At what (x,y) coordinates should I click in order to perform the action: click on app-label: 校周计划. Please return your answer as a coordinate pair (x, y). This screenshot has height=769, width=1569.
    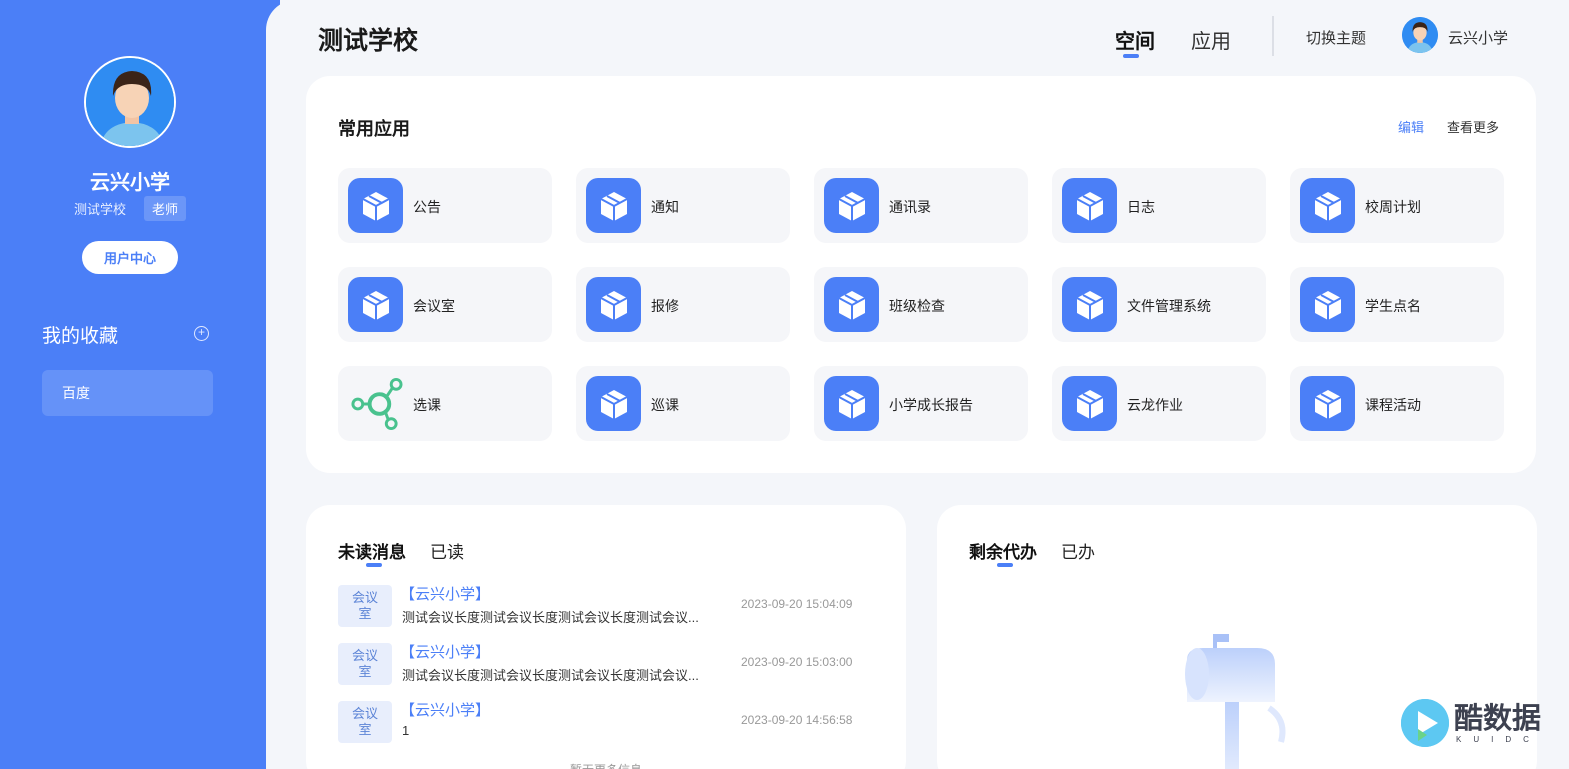
    Looking at the image, I should click on (1393, 207).